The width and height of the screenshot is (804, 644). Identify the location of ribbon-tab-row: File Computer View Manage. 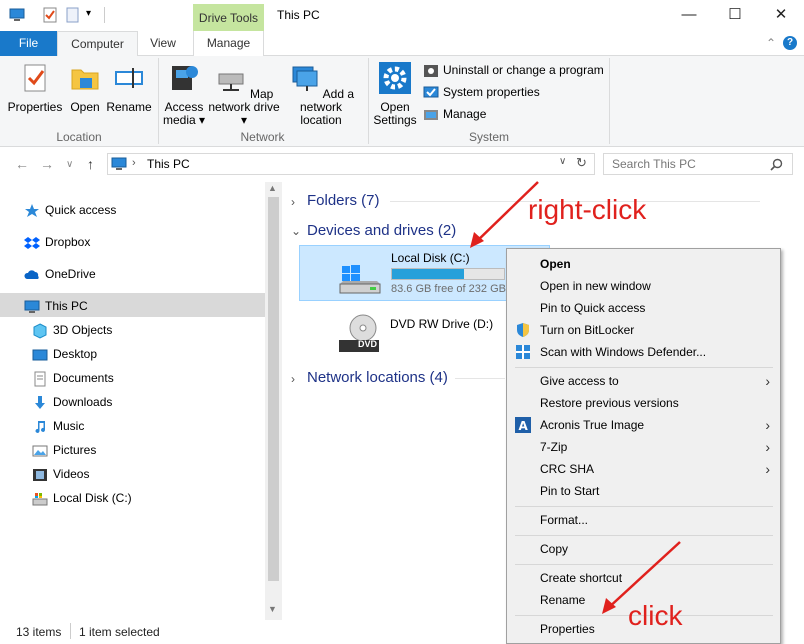
(402, 44).